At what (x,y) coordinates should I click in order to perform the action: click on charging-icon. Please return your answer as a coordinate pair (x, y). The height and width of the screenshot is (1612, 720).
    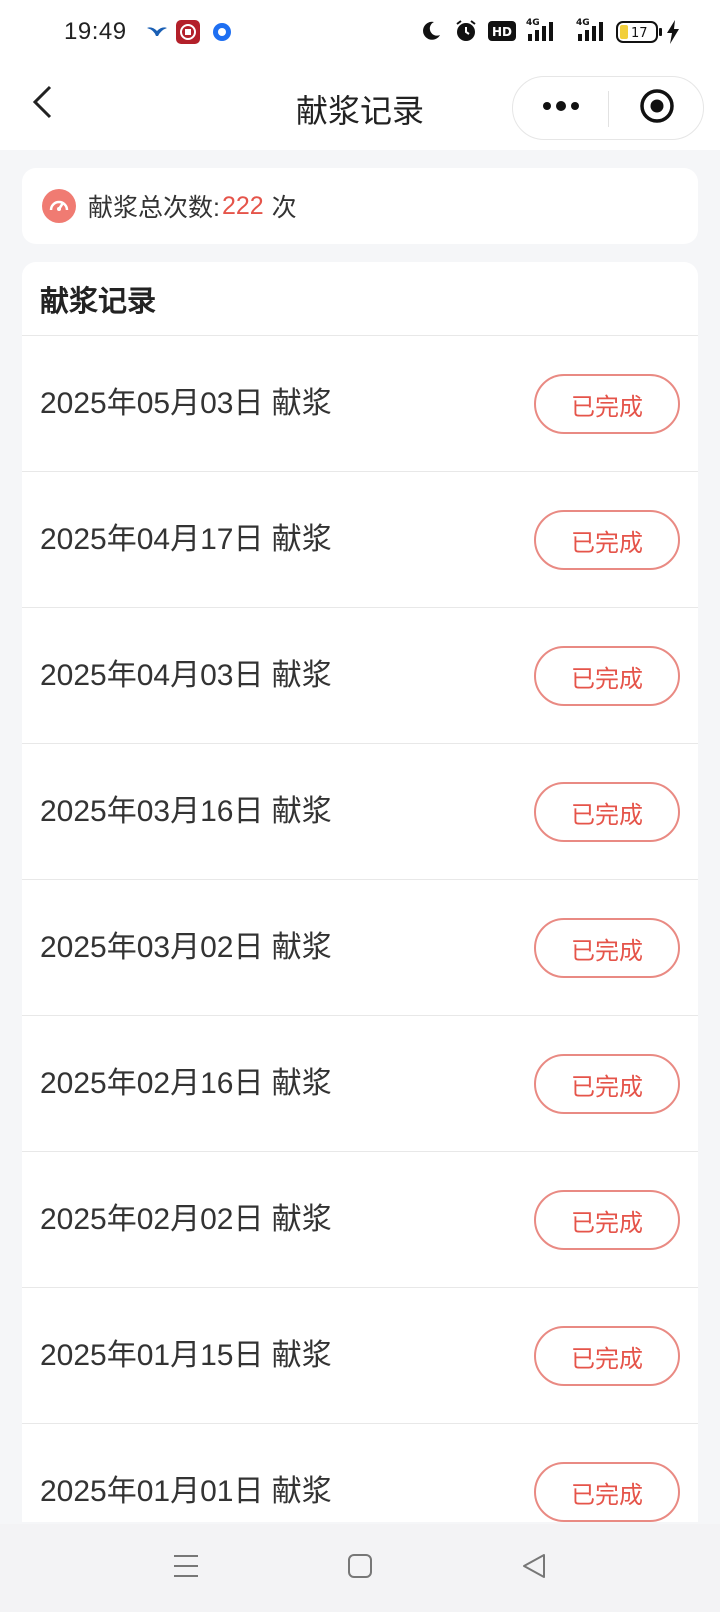
    Looking at the image, I should click on (673, 34).